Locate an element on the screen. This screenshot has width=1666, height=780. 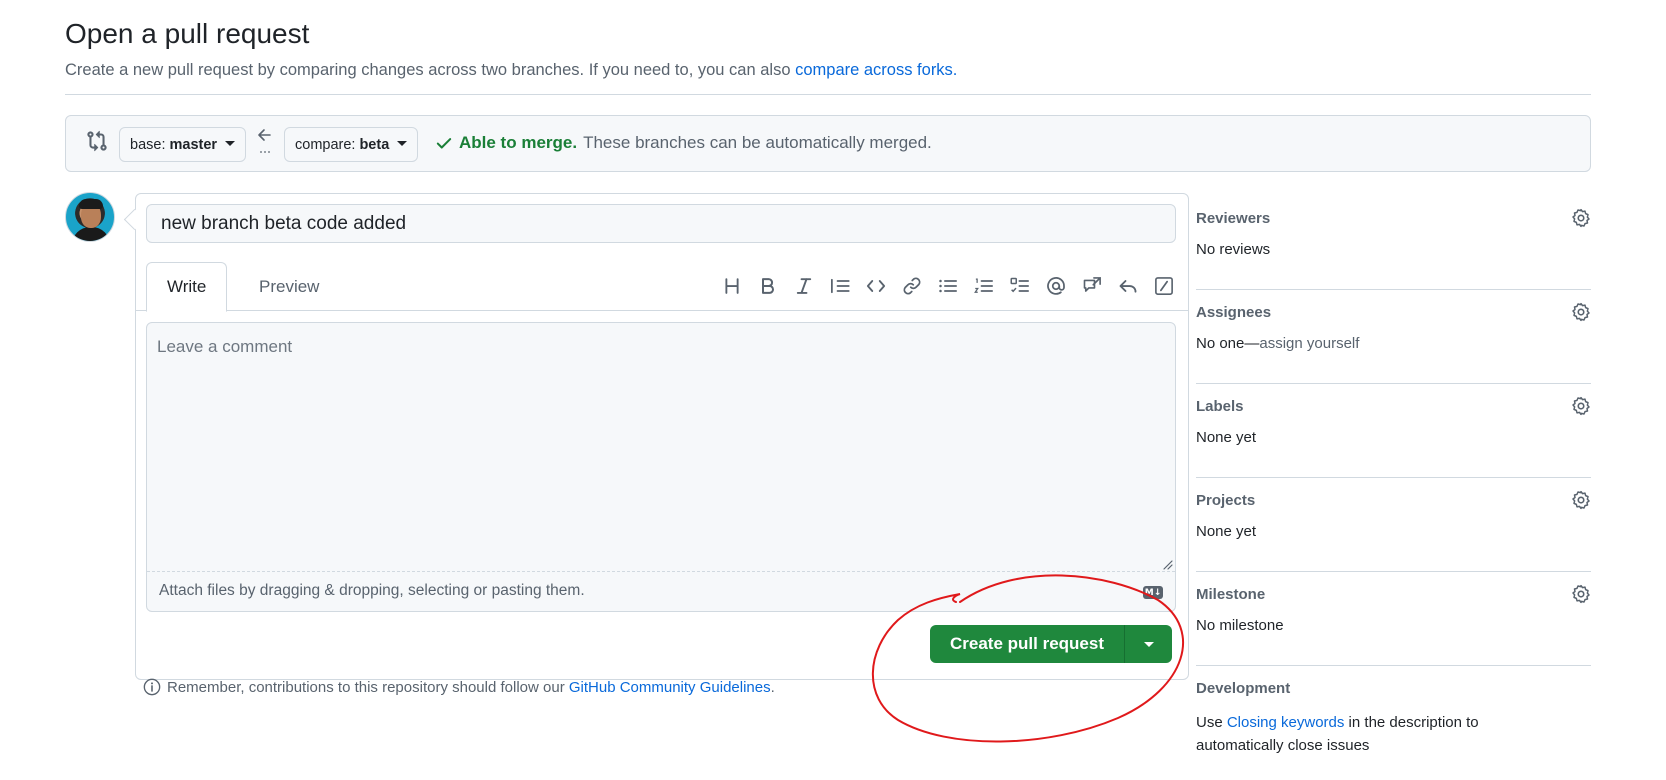
base-branch-name: master is located at coordinates (193, 144).